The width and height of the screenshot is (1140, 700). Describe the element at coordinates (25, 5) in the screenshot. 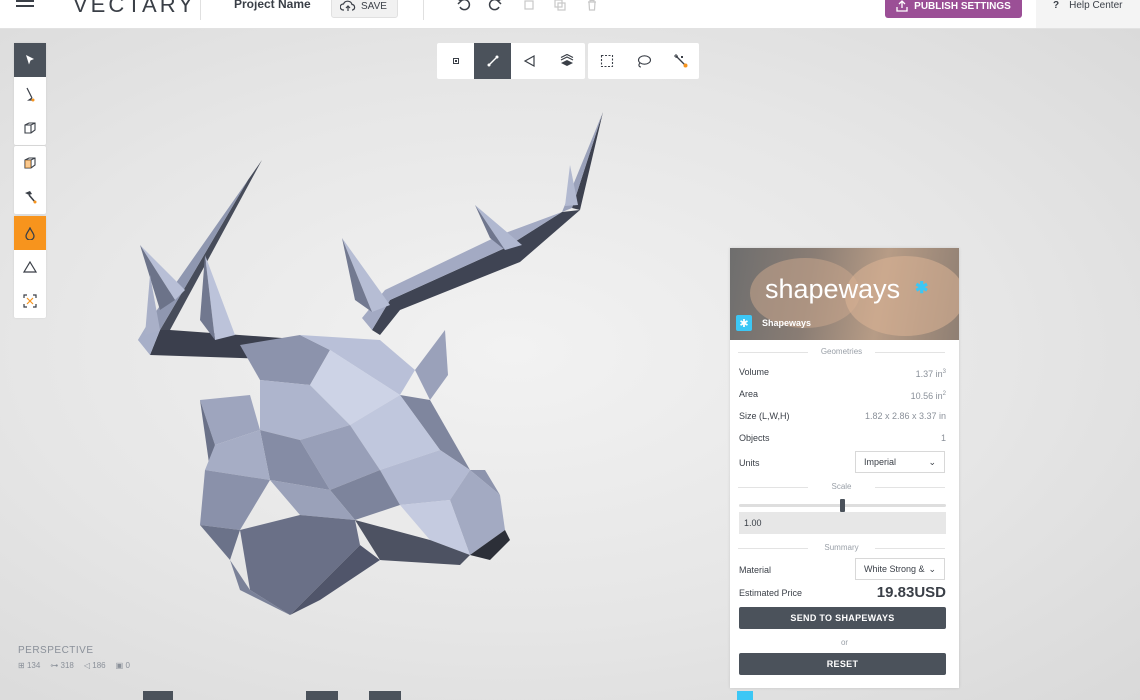

I see `menu-icon` at that location.